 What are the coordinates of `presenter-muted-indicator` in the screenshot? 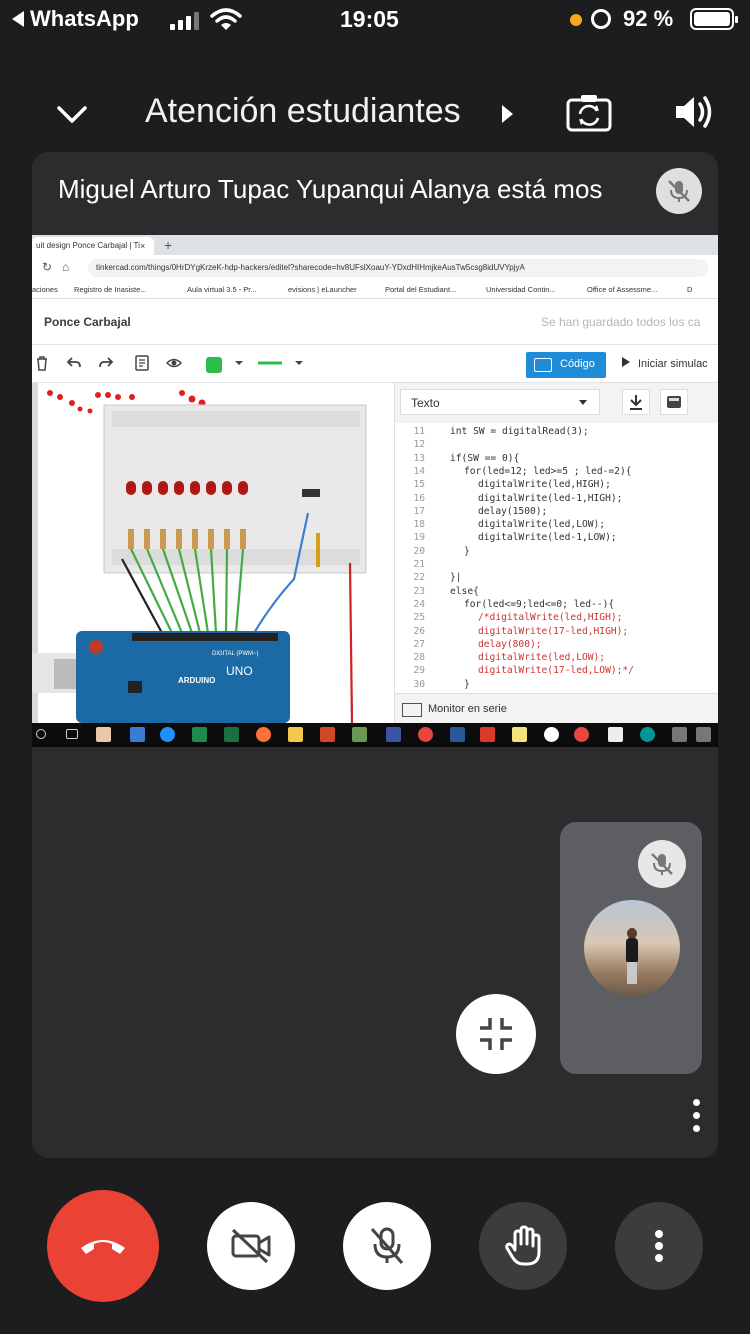 It's located at (679, 191).